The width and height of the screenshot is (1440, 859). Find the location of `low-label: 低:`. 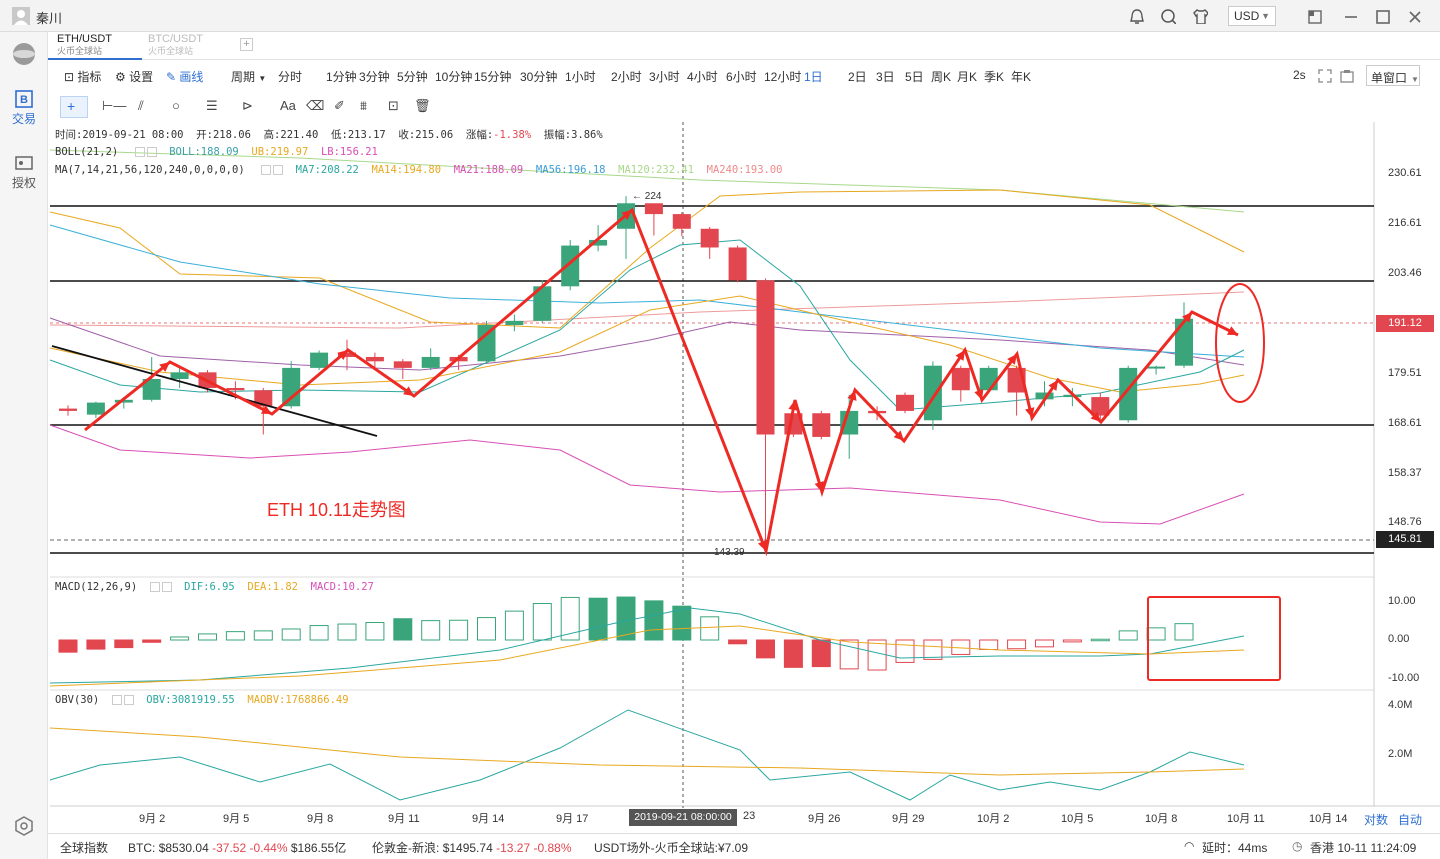

low-label: 低: is located at coordinates (339, 135).